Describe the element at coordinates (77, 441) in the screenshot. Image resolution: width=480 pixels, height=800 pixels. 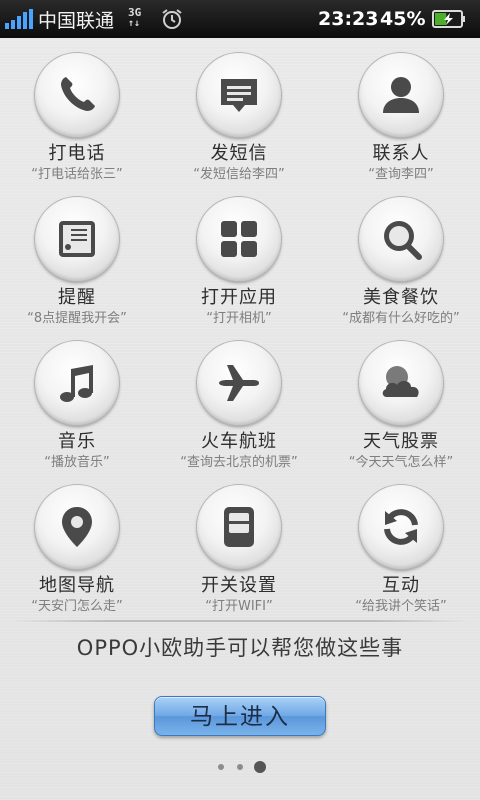
I see `feature-label: 音乐` at that location.